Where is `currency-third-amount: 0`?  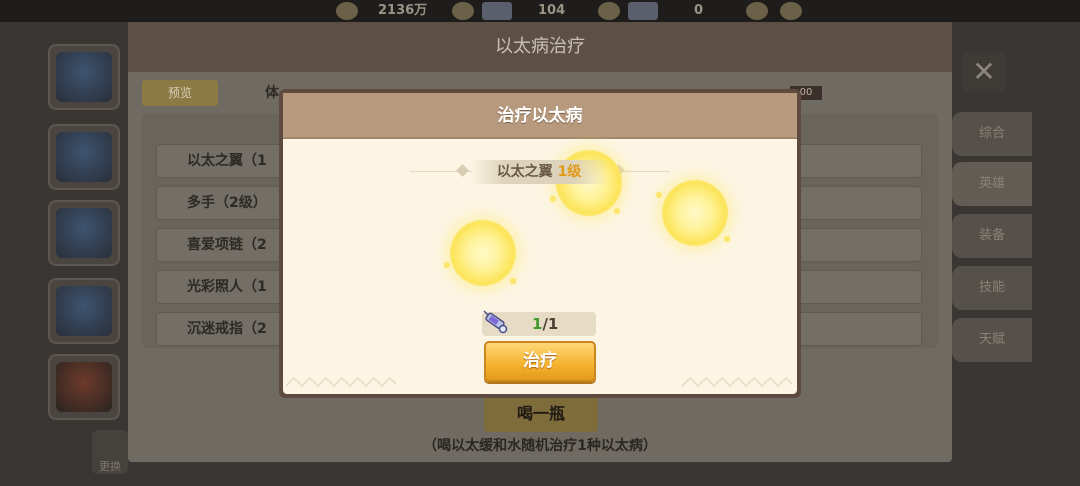 currency-third-amount: 0 is located at coordinates (699, 10).